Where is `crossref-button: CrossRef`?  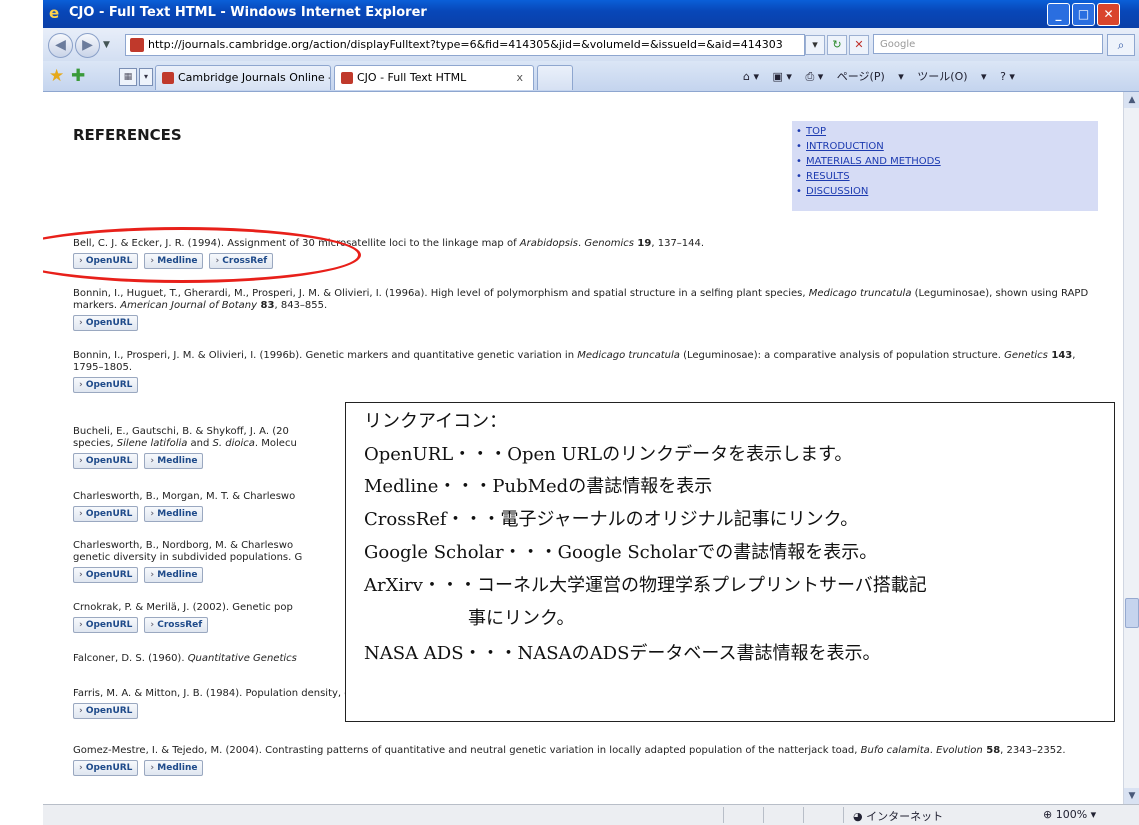
crossref-button: CrossRef is located at coordinates (176, 625).